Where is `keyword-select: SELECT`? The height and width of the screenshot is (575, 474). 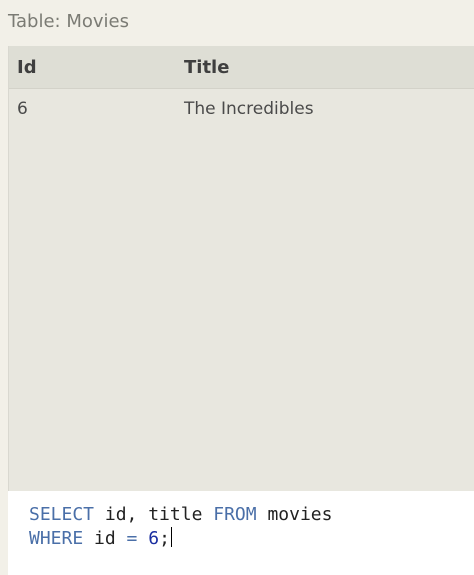 keyword-select: SELECT is located at coordinates (62, 514).